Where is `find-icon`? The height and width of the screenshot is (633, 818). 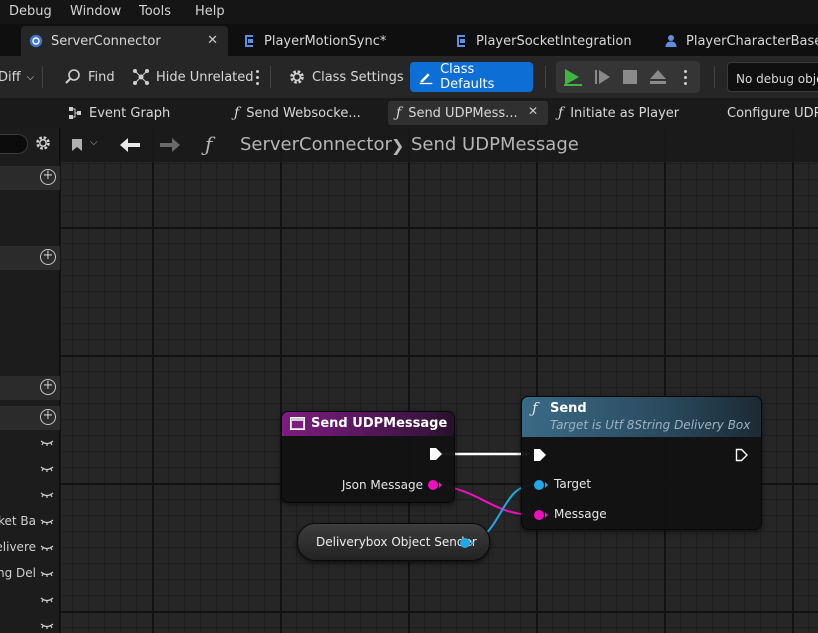
find-icon is located at coordinates (72, 76).